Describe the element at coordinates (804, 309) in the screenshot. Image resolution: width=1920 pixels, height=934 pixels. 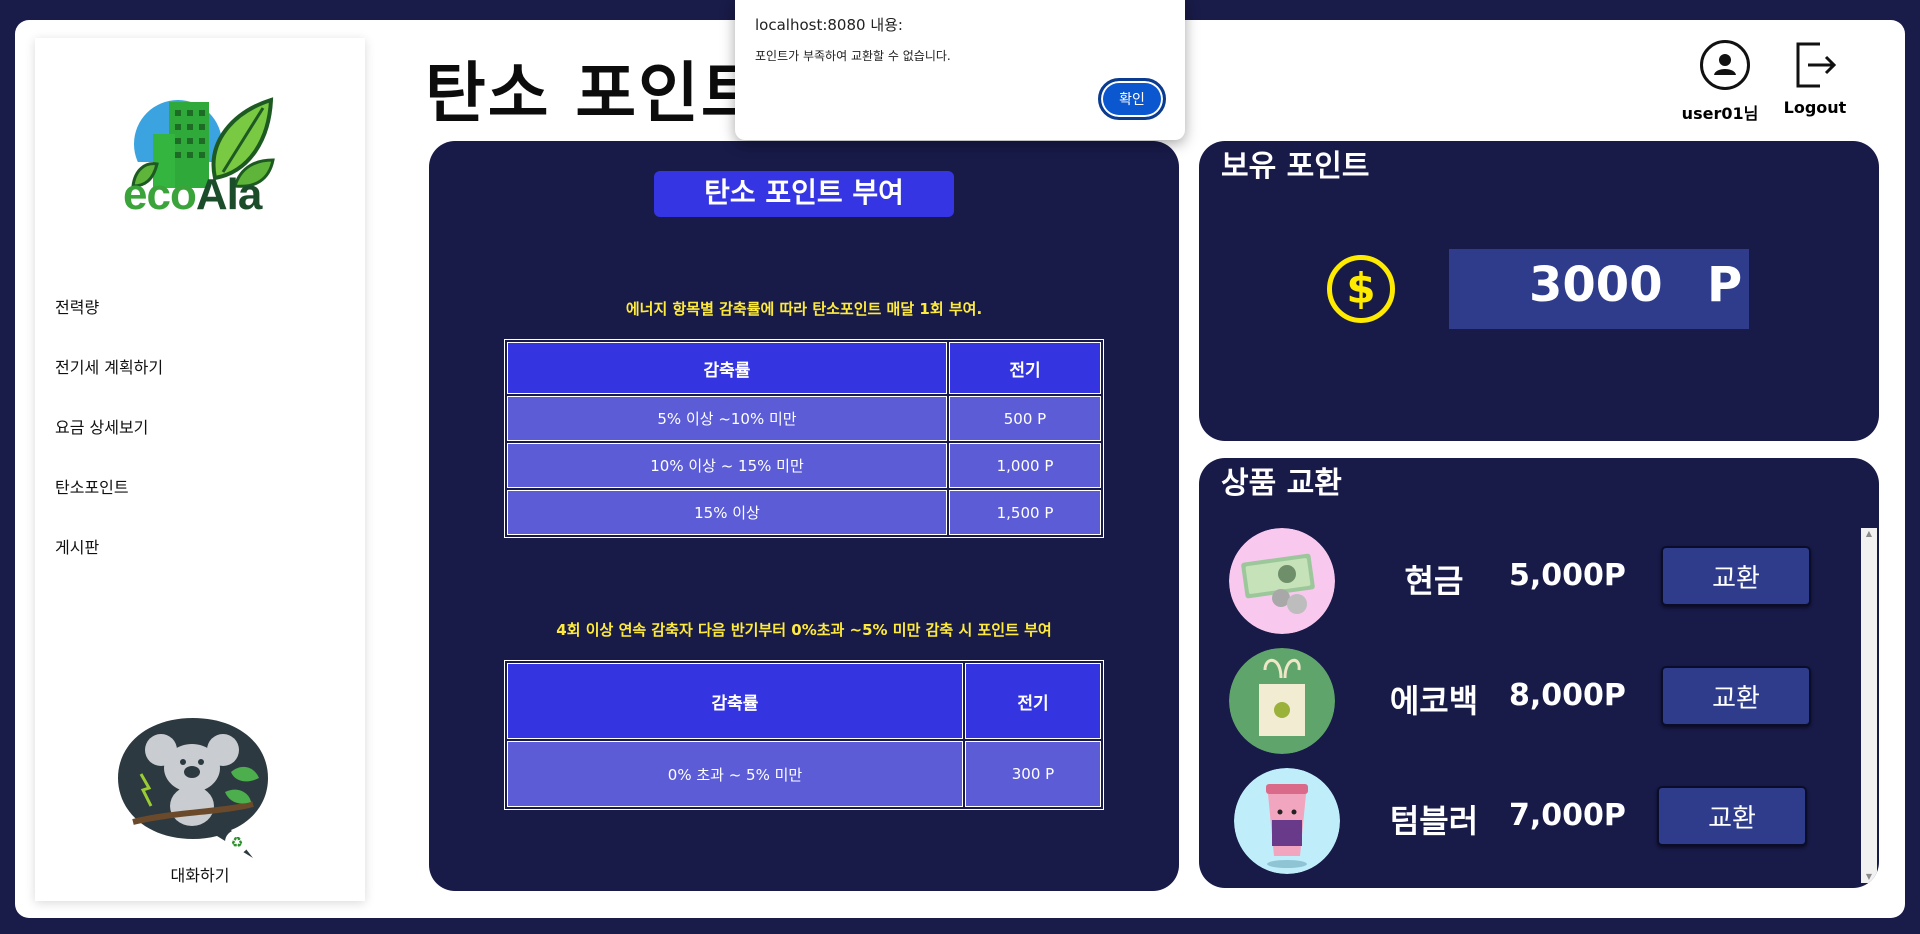
I see `award-note-monthly: 에너지 항목별 감축률에 따라 탄소포인트 매달 1회 부여.` at that location.